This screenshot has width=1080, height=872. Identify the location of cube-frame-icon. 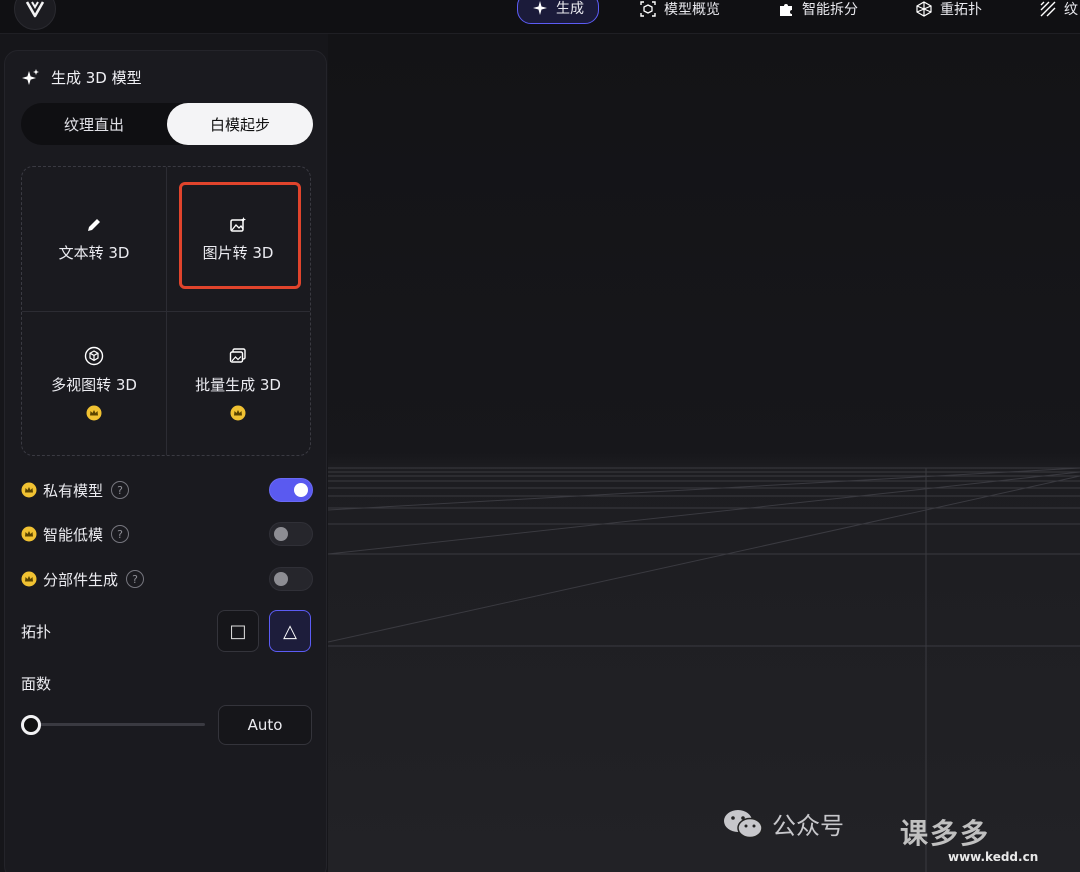
(648, 9).